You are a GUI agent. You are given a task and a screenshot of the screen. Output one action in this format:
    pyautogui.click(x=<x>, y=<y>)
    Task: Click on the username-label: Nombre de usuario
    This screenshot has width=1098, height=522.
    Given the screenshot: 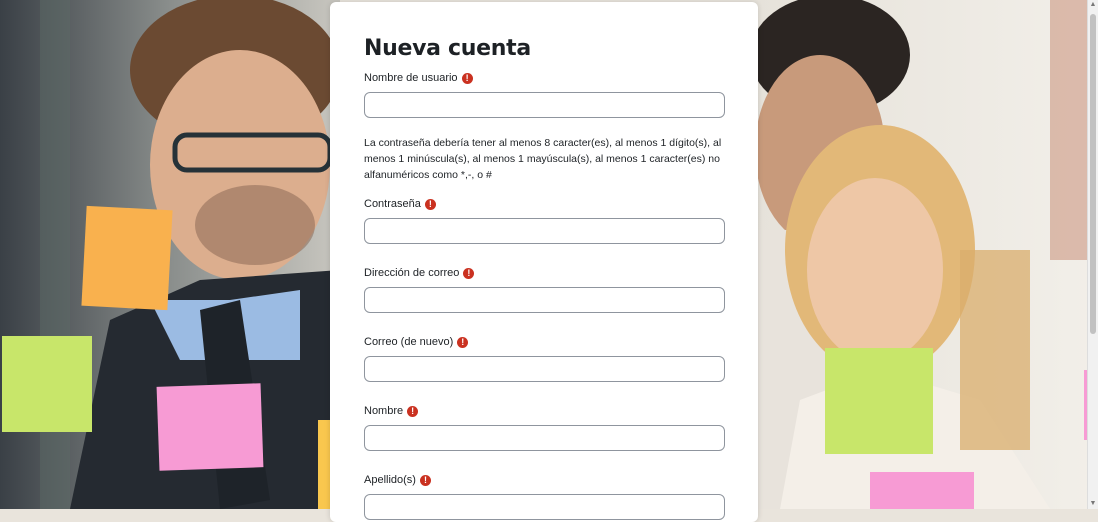 What is the action you would take?
    pyautogui.click(x=411, y=78)
    